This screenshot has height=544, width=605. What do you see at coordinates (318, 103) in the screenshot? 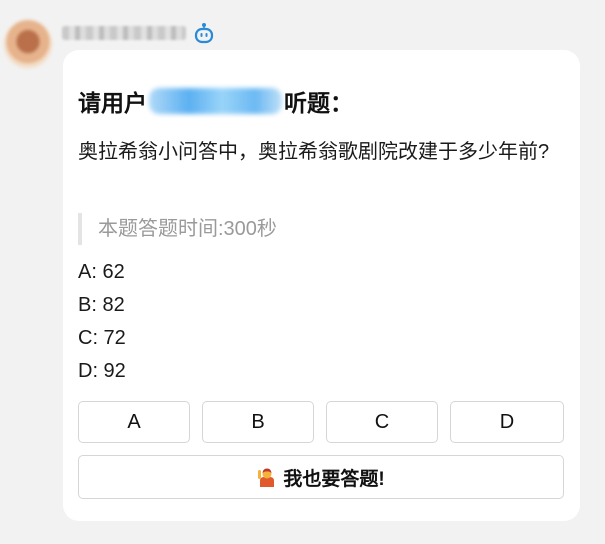
I see `title-suffix: 听题：` at bounding box center [318, 103].